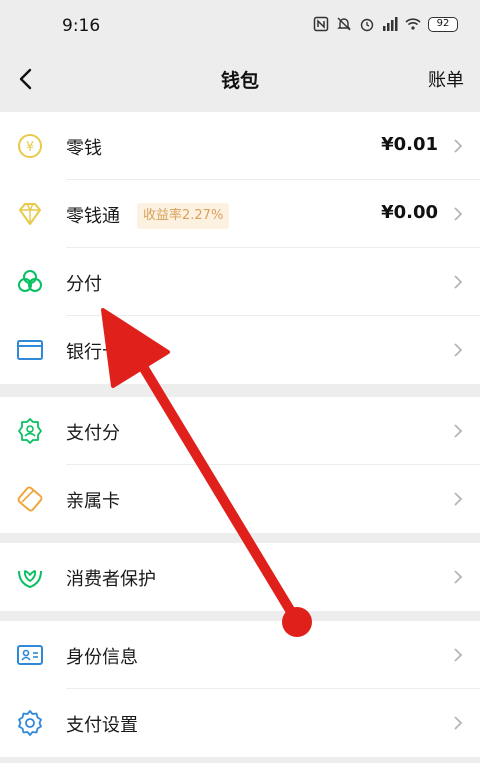 Image resolution: width=480 pixels, height=763 pixels. Describe the element at coordinates (84, 148) in the screenshot. I see `row-label: 零钱` at that location.